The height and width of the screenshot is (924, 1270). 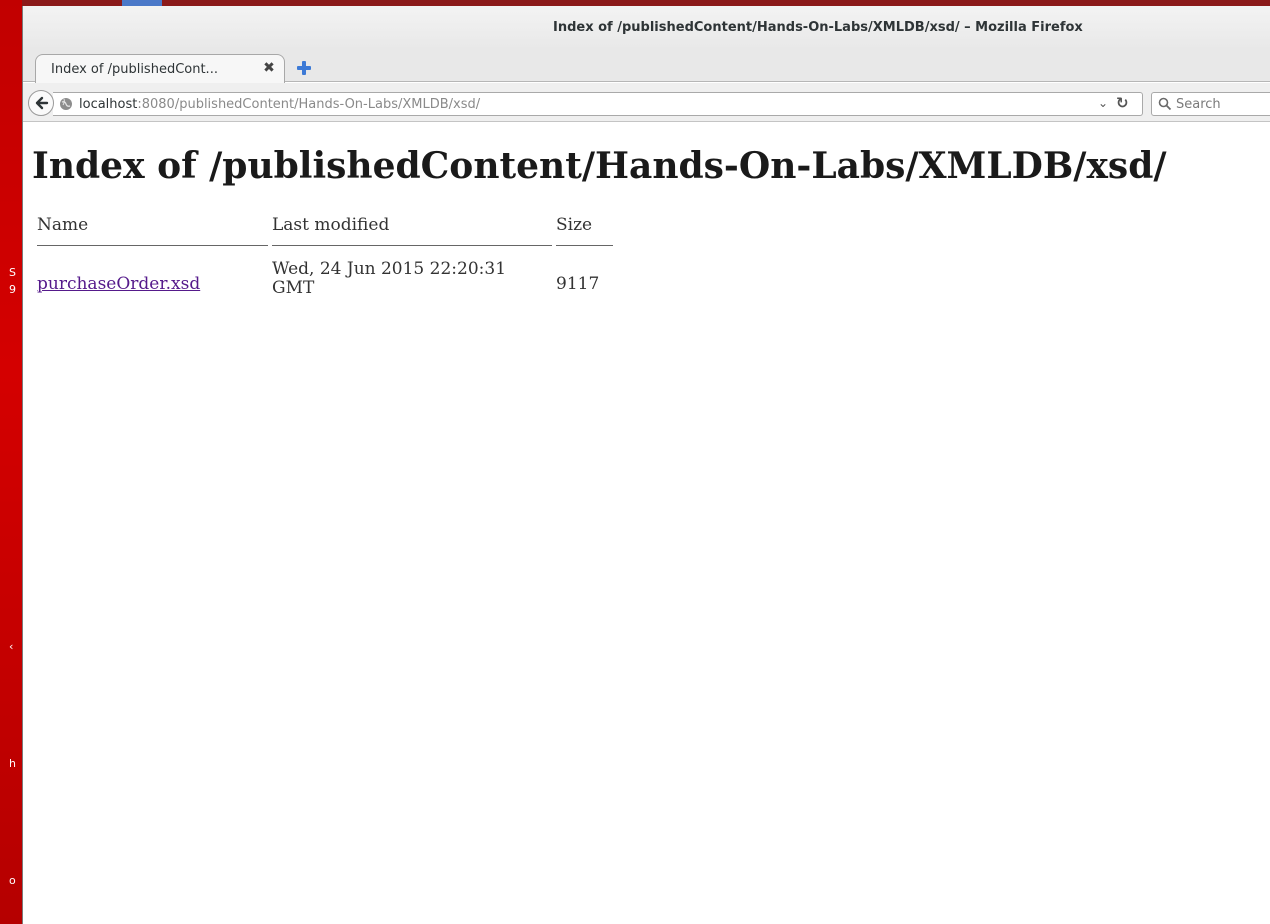 I want to click on cell-name: purchaseOrder.xsd, so click(x=152, y=272).